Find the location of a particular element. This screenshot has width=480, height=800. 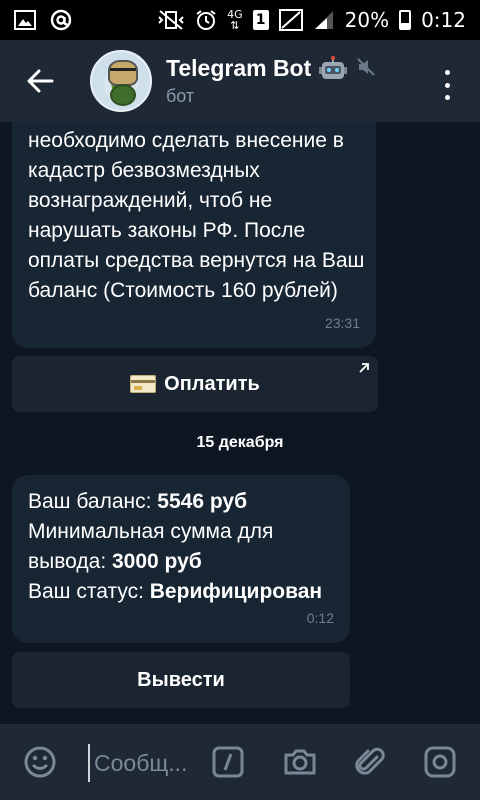

message-composer is located at coordinates (240, 762).